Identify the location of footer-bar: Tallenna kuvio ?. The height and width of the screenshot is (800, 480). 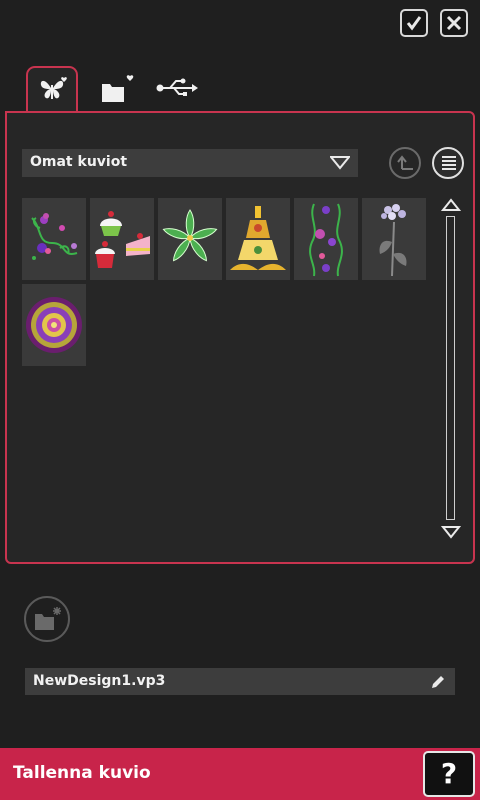
(240, 774).